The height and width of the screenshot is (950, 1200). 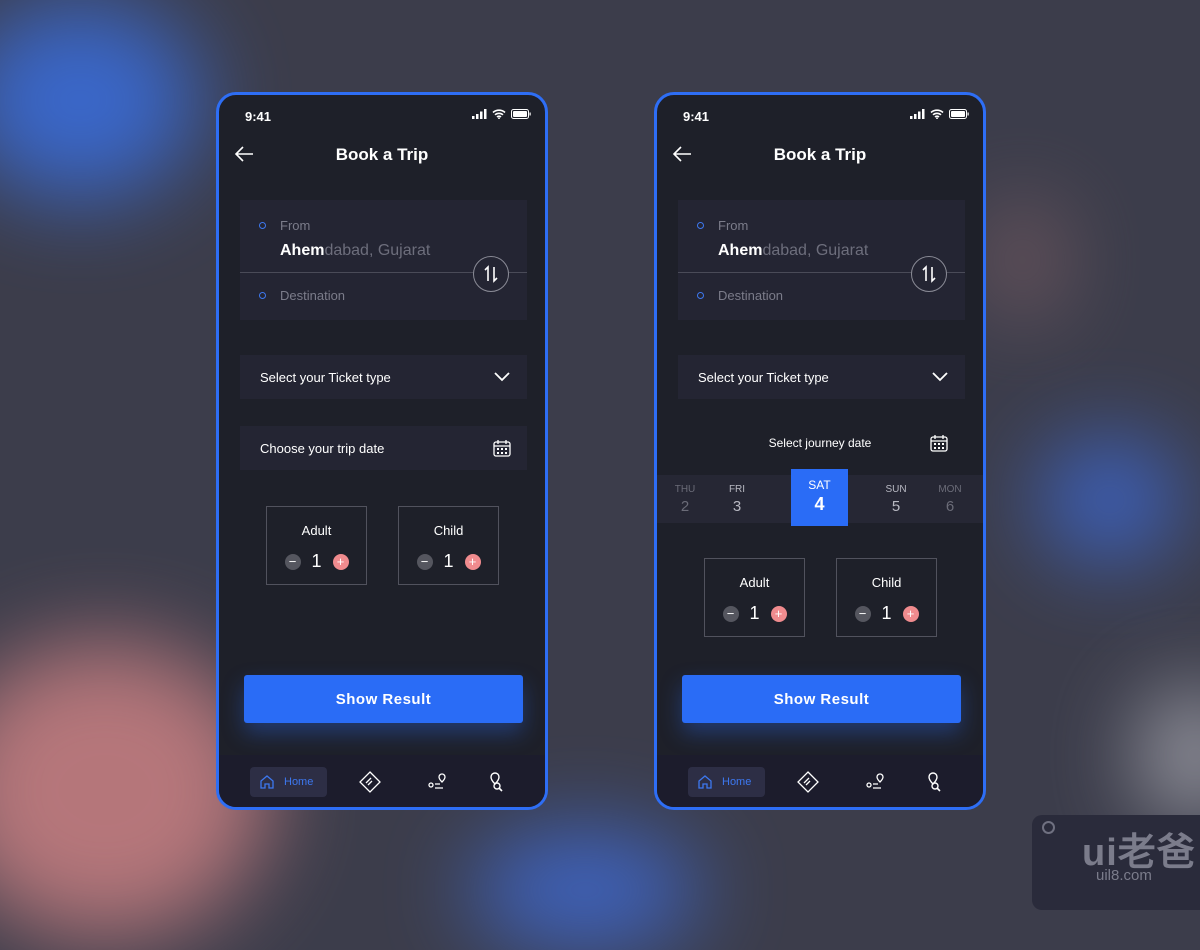 I want to click on date-item-mon: MON 6, so click(x=950, y=495).